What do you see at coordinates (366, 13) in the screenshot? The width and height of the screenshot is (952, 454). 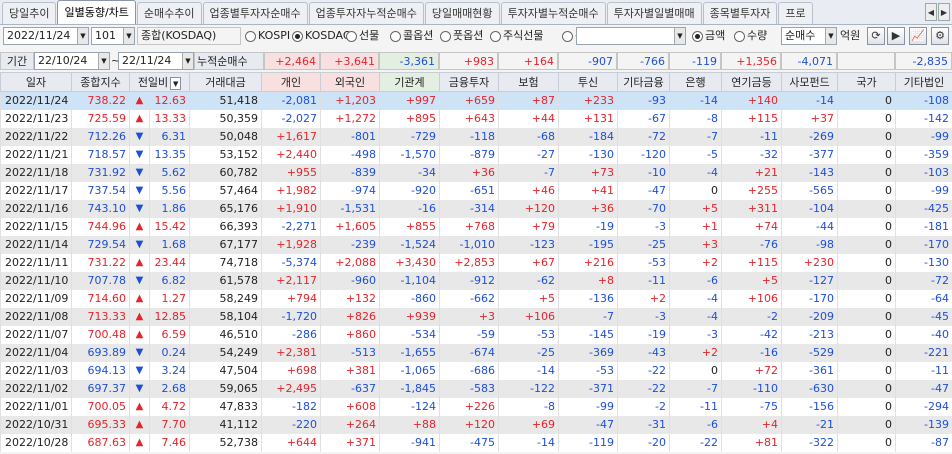 I see `tab-4: 업종투자자누적순매수` at bounding box center [366, 13].